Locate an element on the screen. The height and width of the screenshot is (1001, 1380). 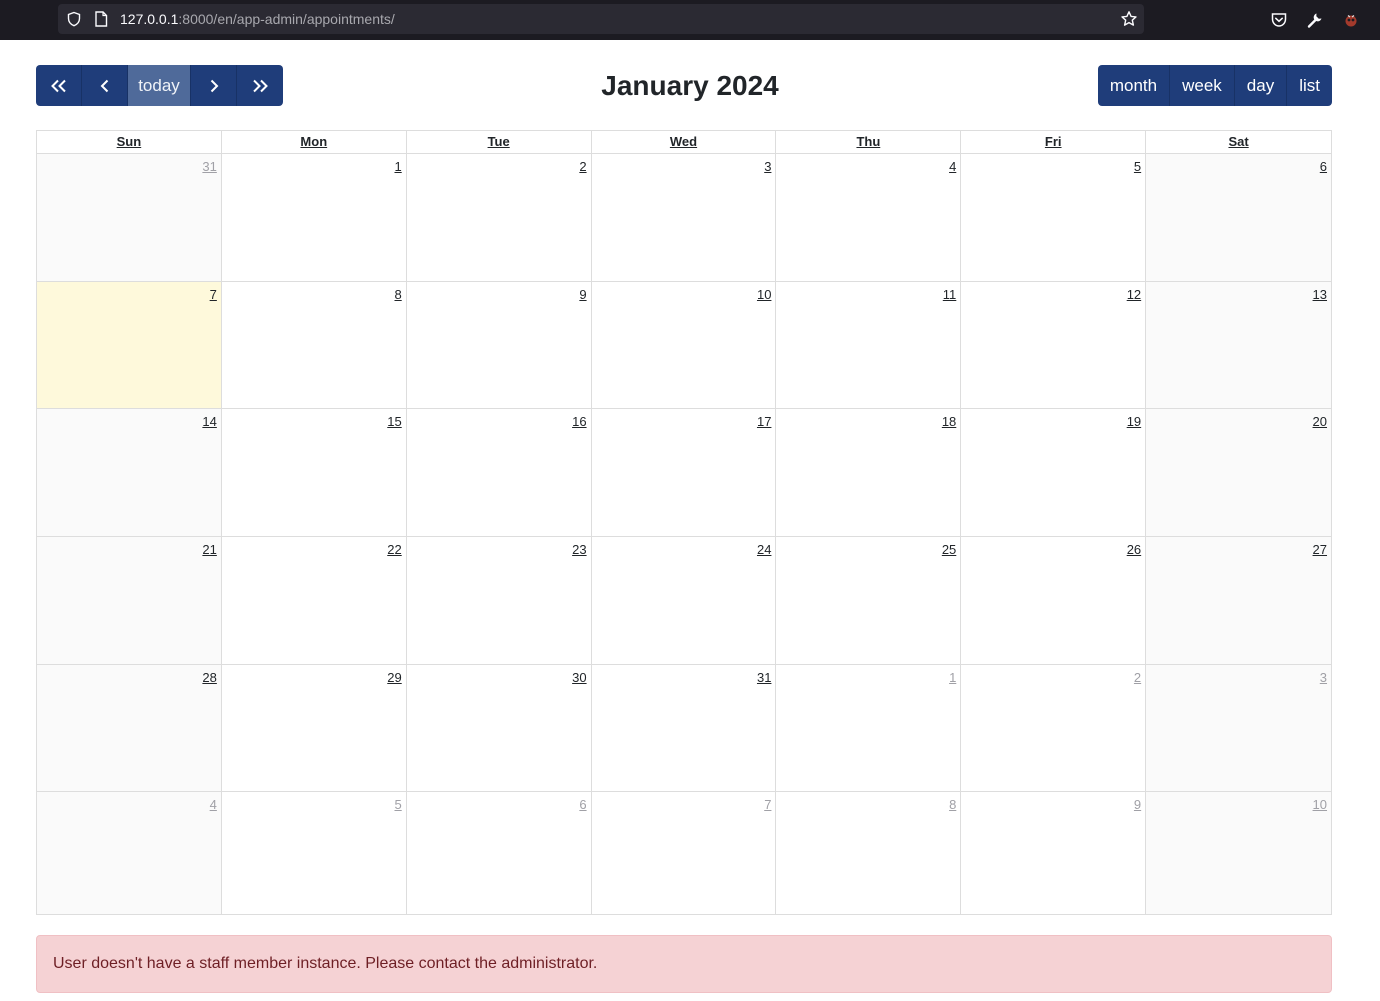
day-number-link: 21 is located at coordinates (209, 550).